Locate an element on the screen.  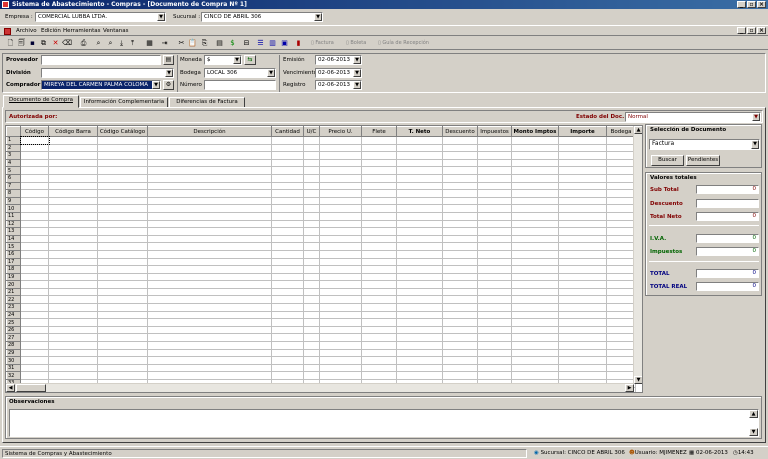
table-row: 13 is located at coordinates (321, 231).